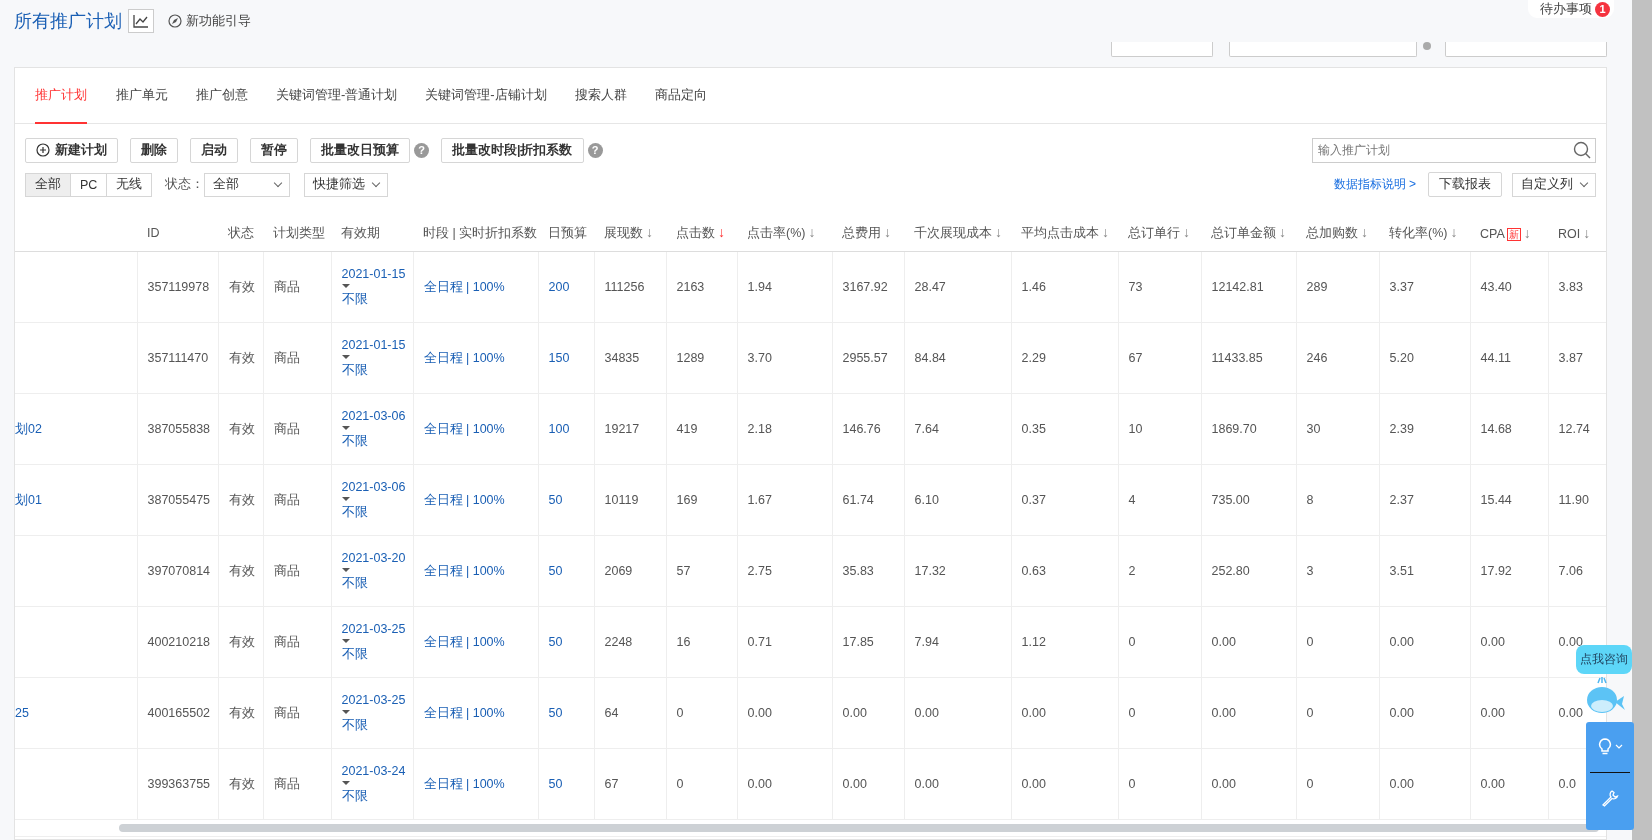  I want to click on tab: 关键词管理-普通计划, so click(337, 96).